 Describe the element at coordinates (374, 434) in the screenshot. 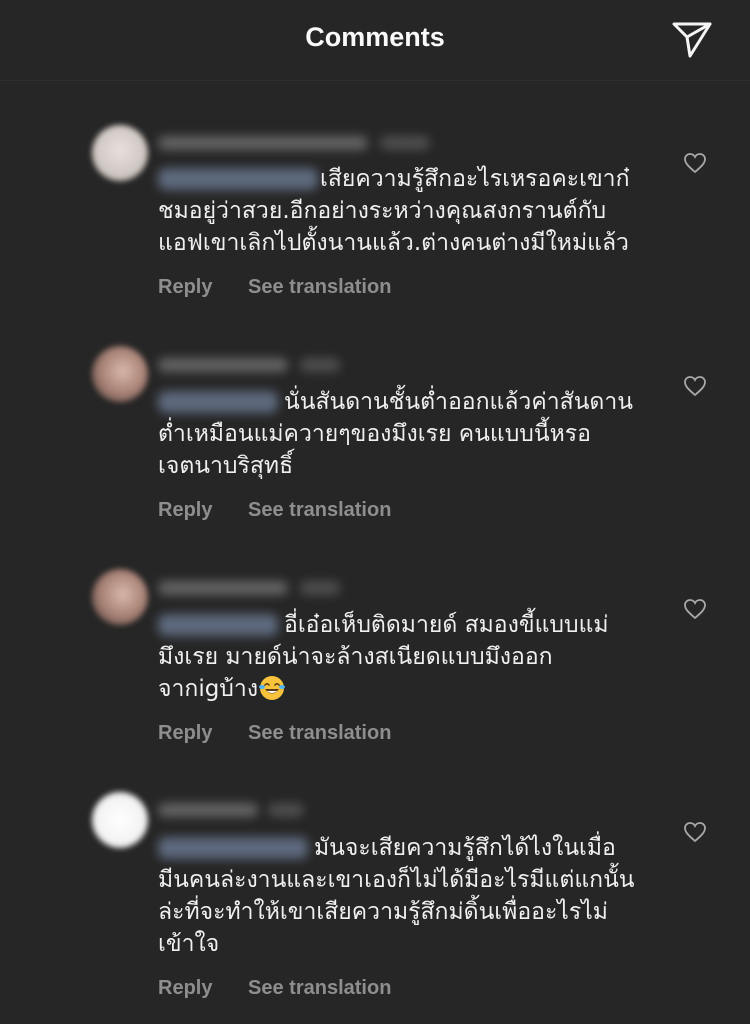

I see `comment-line: ต่ำเหมือนแม่ควายๆของมึงเรย คนแบบนี้หรอ` at that location.